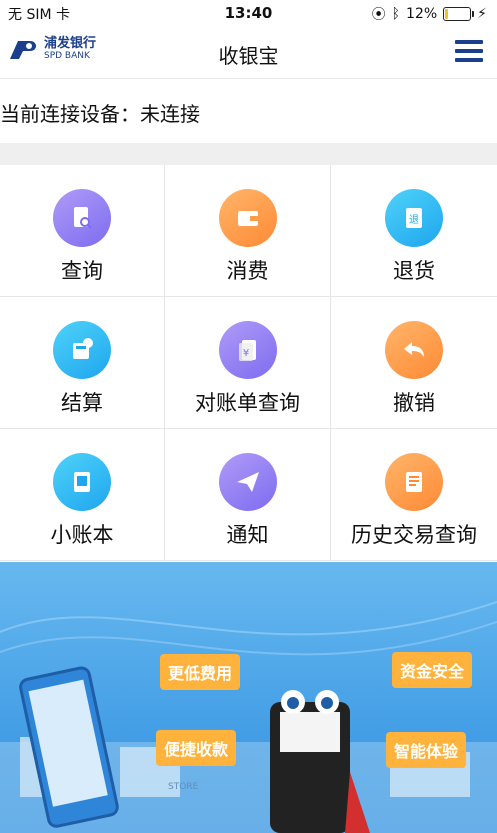 Image resolution: width=497 pixels, height=833 pixels. Describe the element at coordinates (82, 350) in the screenshot. I see `calculator-icon` at that location.